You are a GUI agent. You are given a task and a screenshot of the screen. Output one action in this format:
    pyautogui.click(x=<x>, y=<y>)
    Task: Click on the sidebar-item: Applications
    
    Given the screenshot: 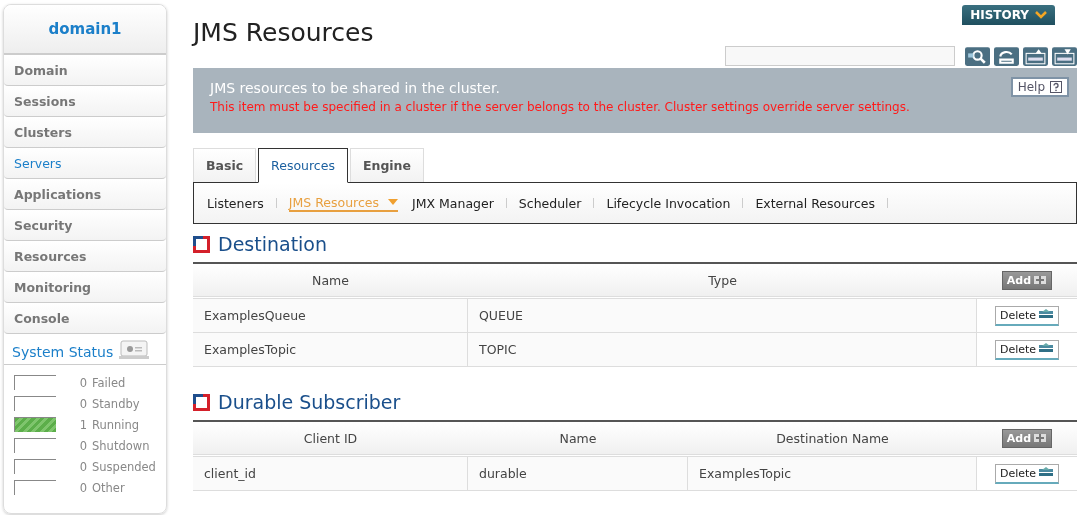 What is the action you would take?
    pyautogui.click(x=85, y=194)
    